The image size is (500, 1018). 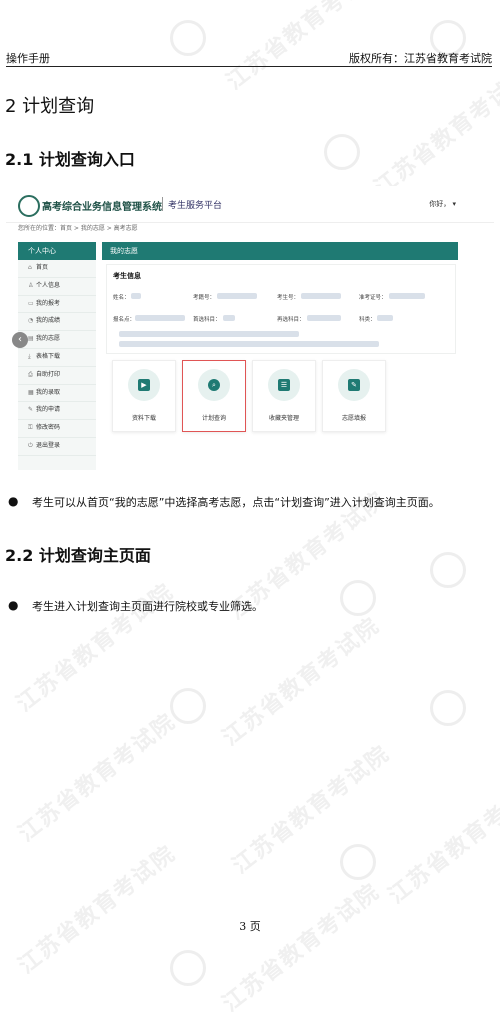 I want to click on breadcrumb: 您所在的位置：首页 > 我的志愿 > 高考志愿, so click(x=78, y=228).